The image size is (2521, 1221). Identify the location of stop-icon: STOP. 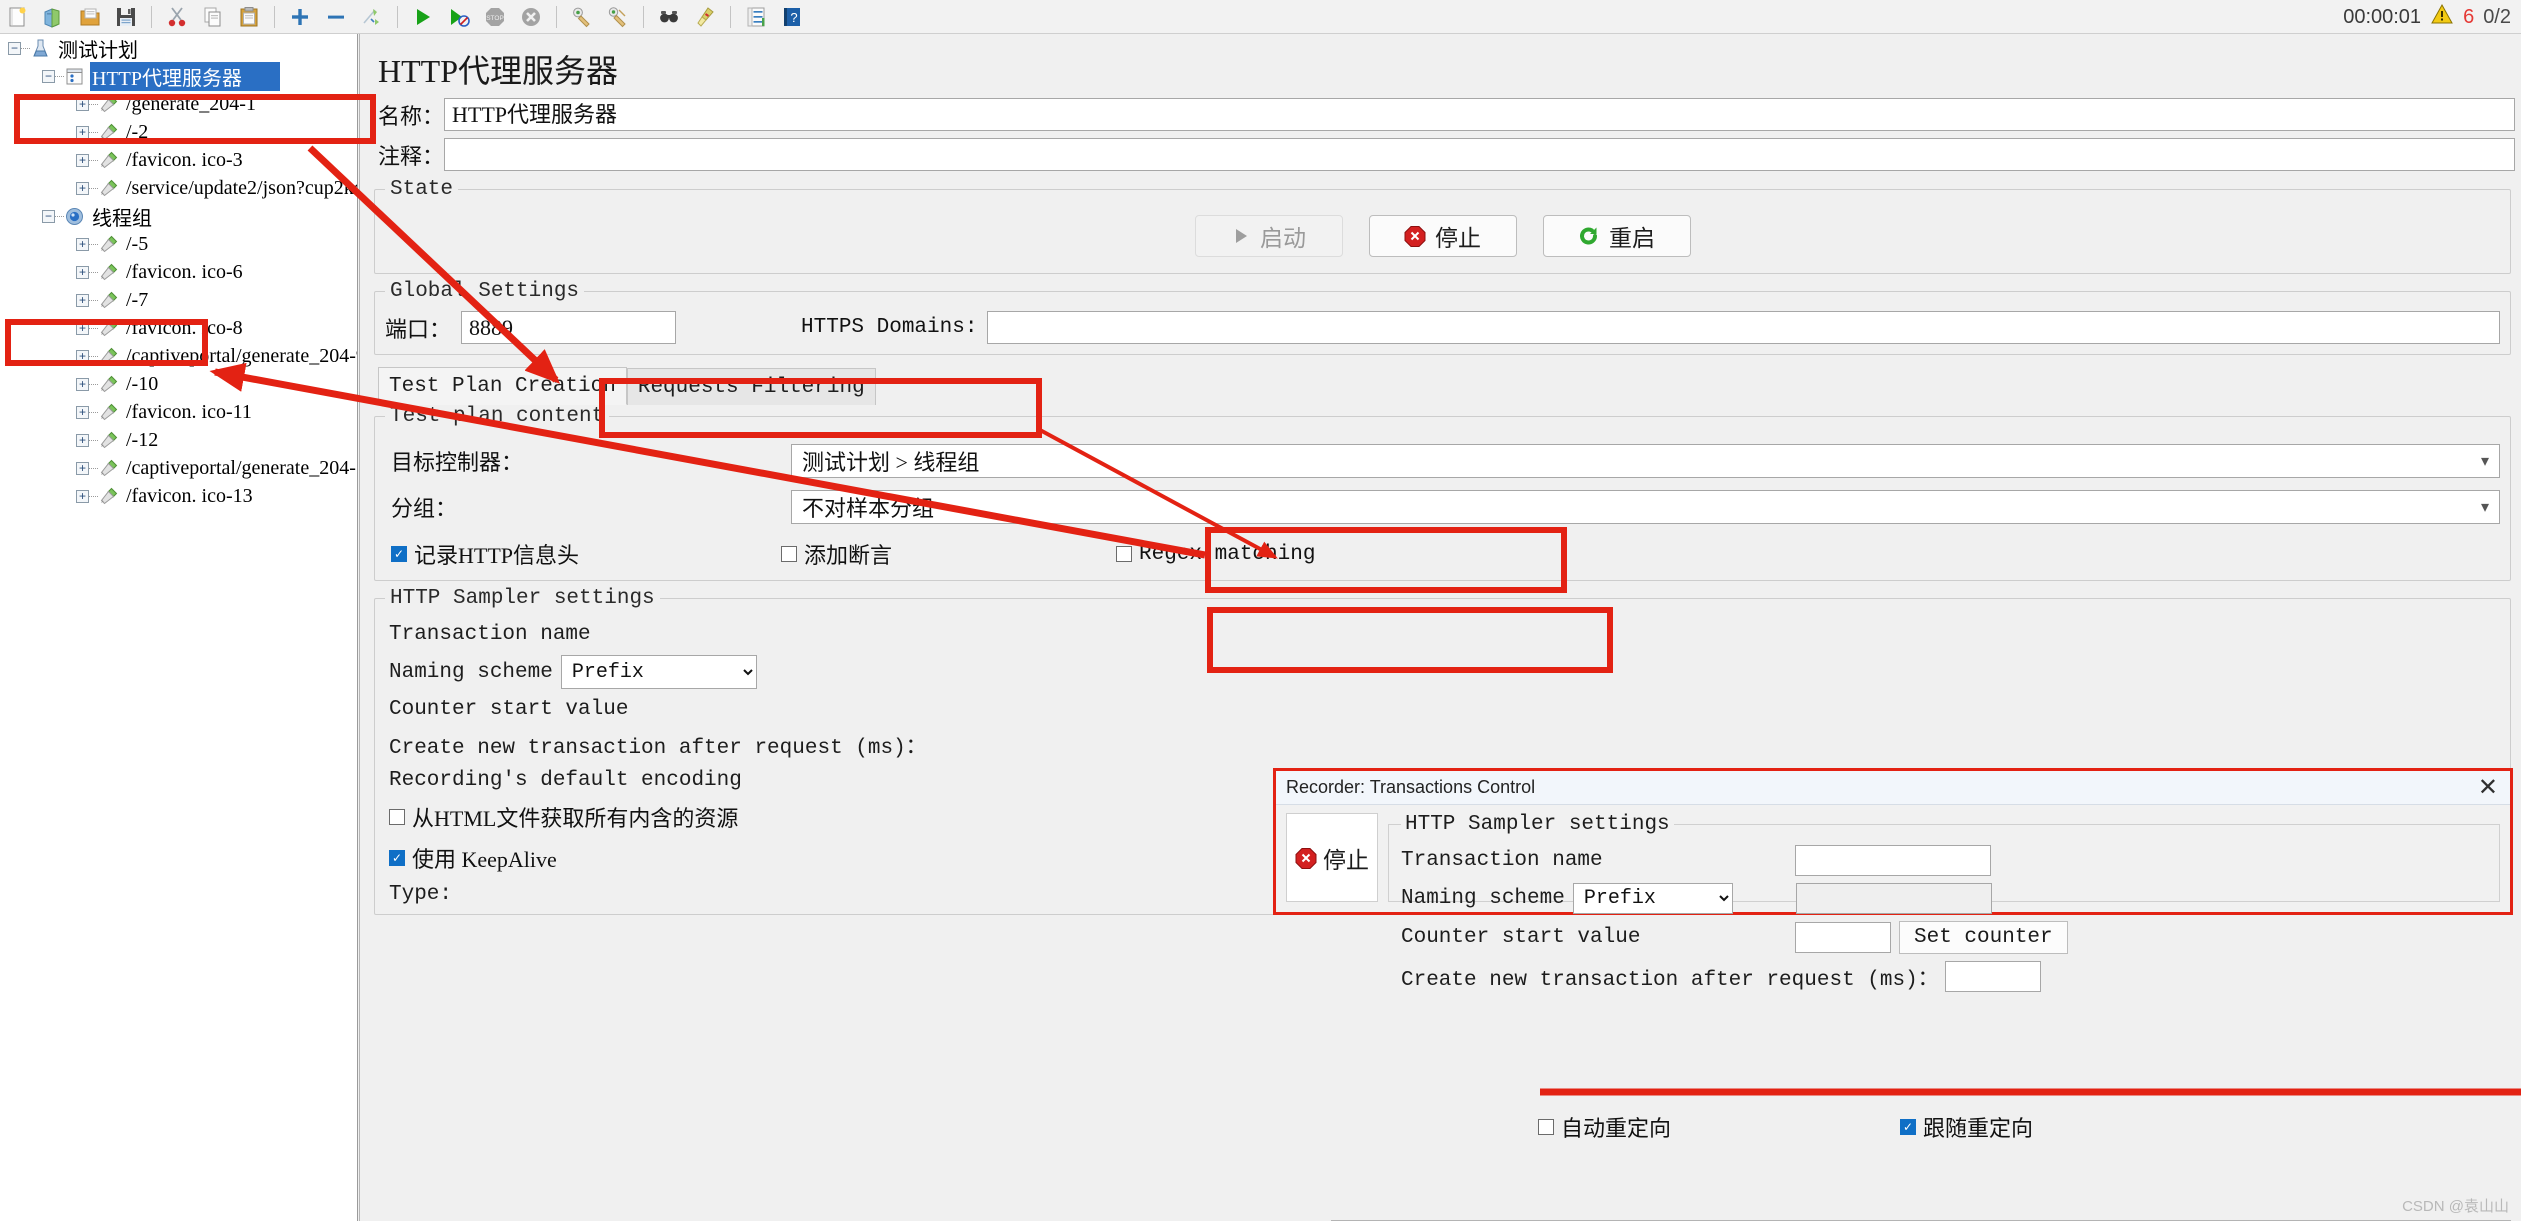
(495, 17).